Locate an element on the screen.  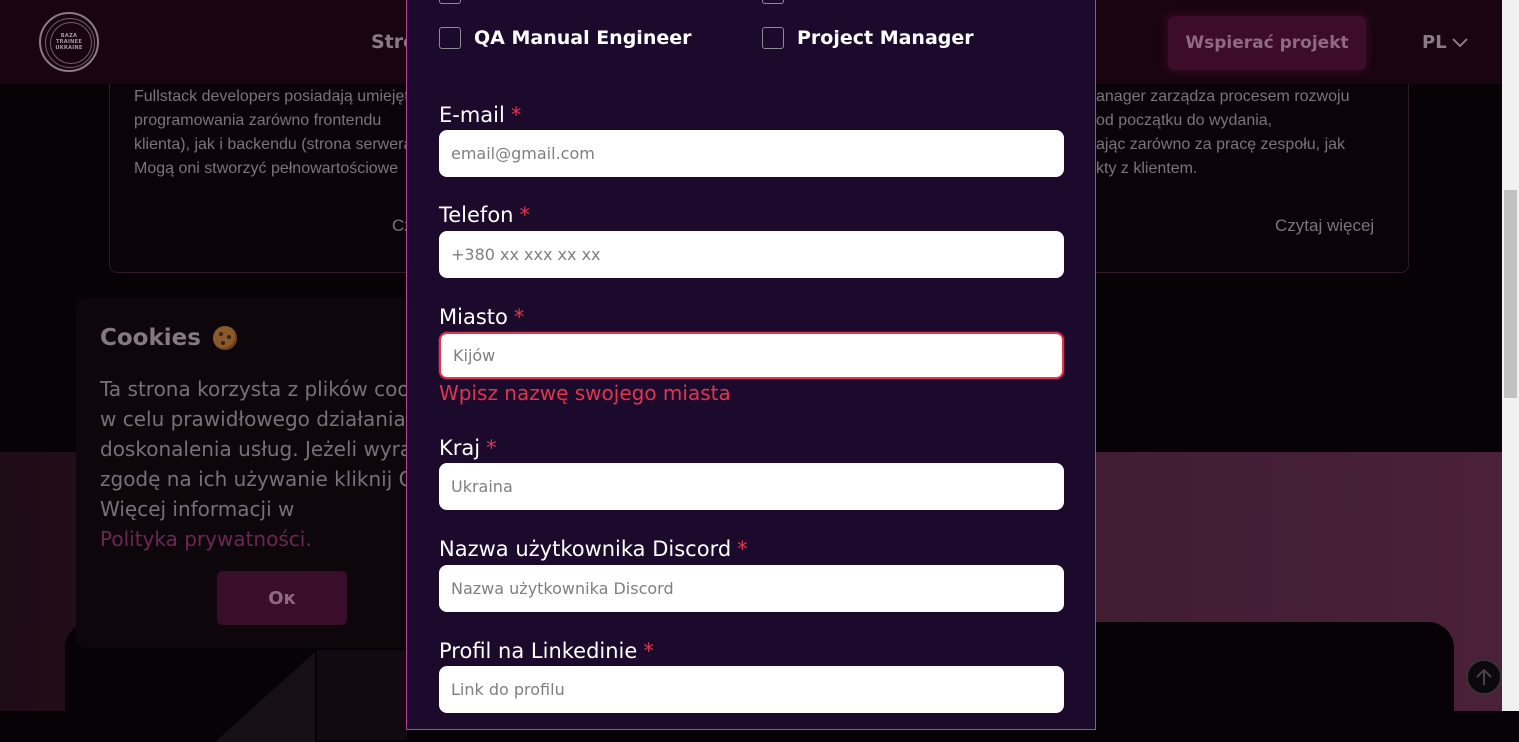
chevron-down-icon is located at coordinates (1459, 42).